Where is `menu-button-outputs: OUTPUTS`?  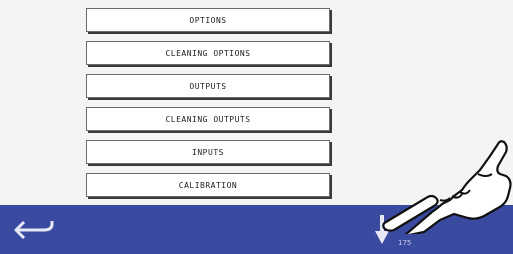 menu-button-outputs: OUTPUTS is located at coordinates (208, 86).